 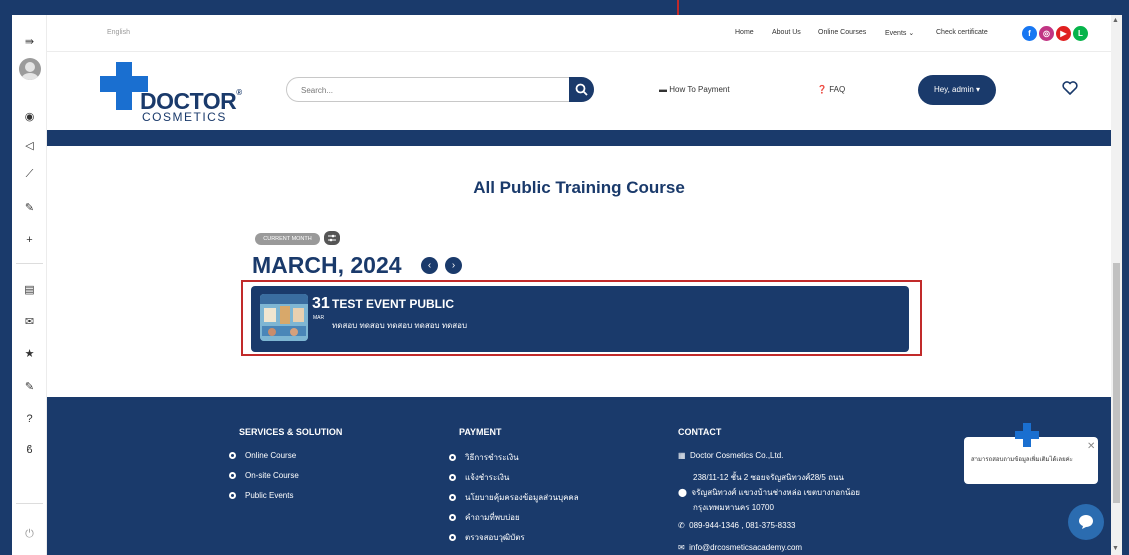 What do you see at coordinates (1115, 20) in the screenshot?
I see `scroll-up-arrow-icon: ▲` at bounding box center [1115, 20].